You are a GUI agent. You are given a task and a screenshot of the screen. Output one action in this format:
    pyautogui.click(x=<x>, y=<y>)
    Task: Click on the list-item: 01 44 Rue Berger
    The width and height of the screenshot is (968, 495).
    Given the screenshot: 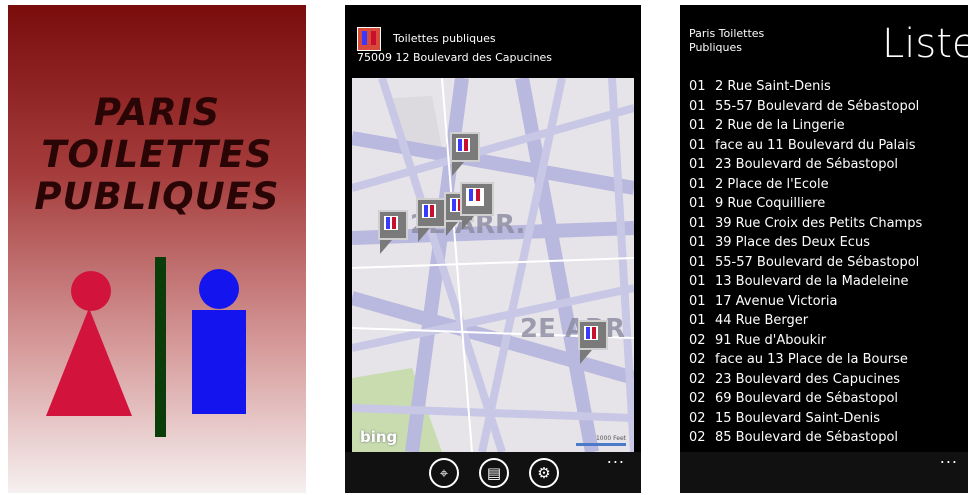 What is the action you would take?
    pyautogui.click(x=805, y=323)
    